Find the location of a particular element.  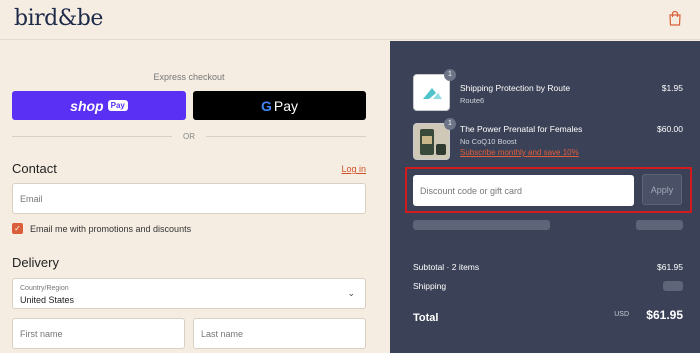

total-label: Total is located at coordinates (426, 318).